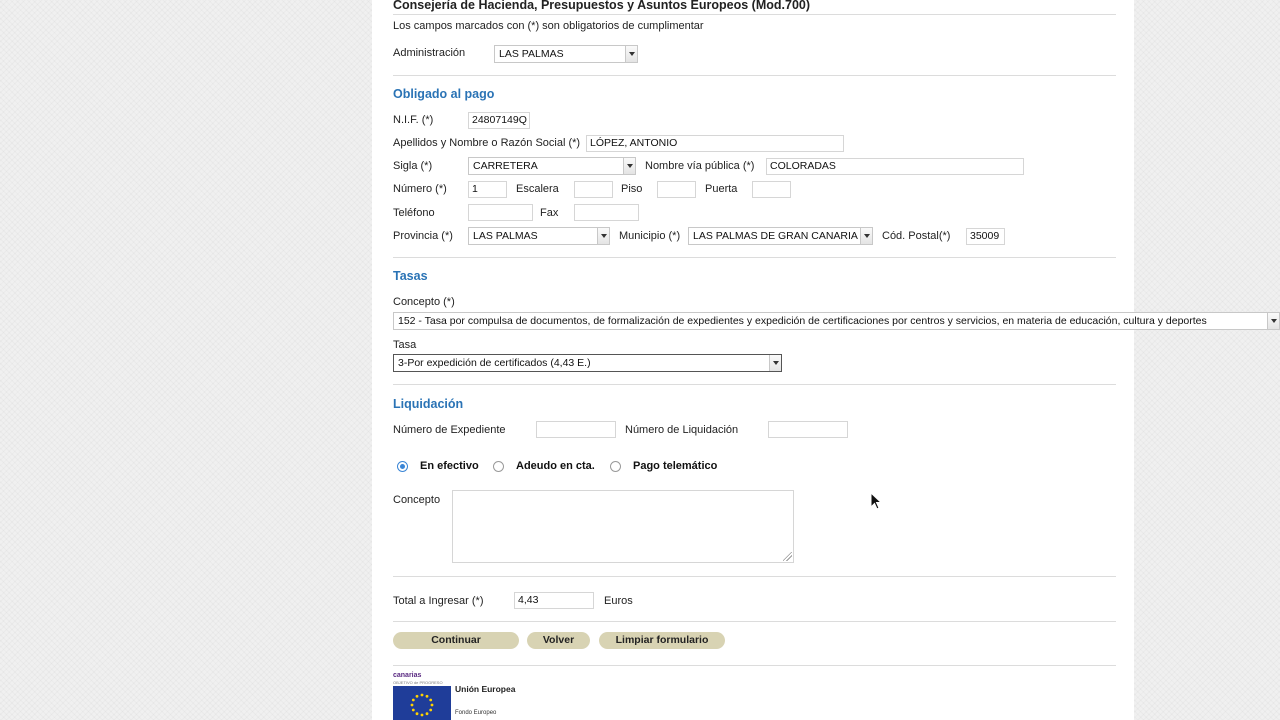 The width and height of the screenshot is (1280, 720). Describe the element at coordinates (775, 236) in the screenshot. I see `municipio-value: LAS PALMAS DE GRAN CANARIA` at that location.